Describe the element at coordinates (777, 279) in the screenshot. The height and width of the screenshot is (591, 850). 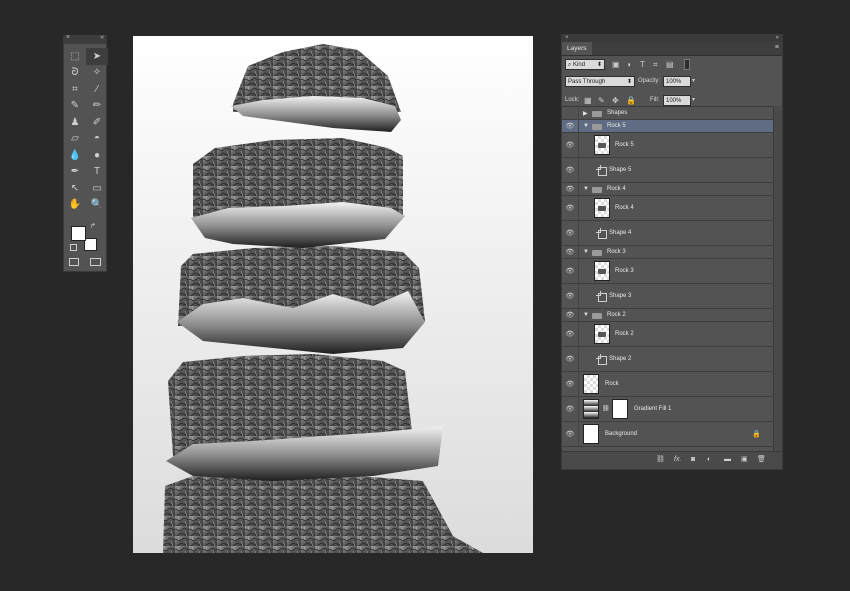
I see `layers-scrollbar` at that location.